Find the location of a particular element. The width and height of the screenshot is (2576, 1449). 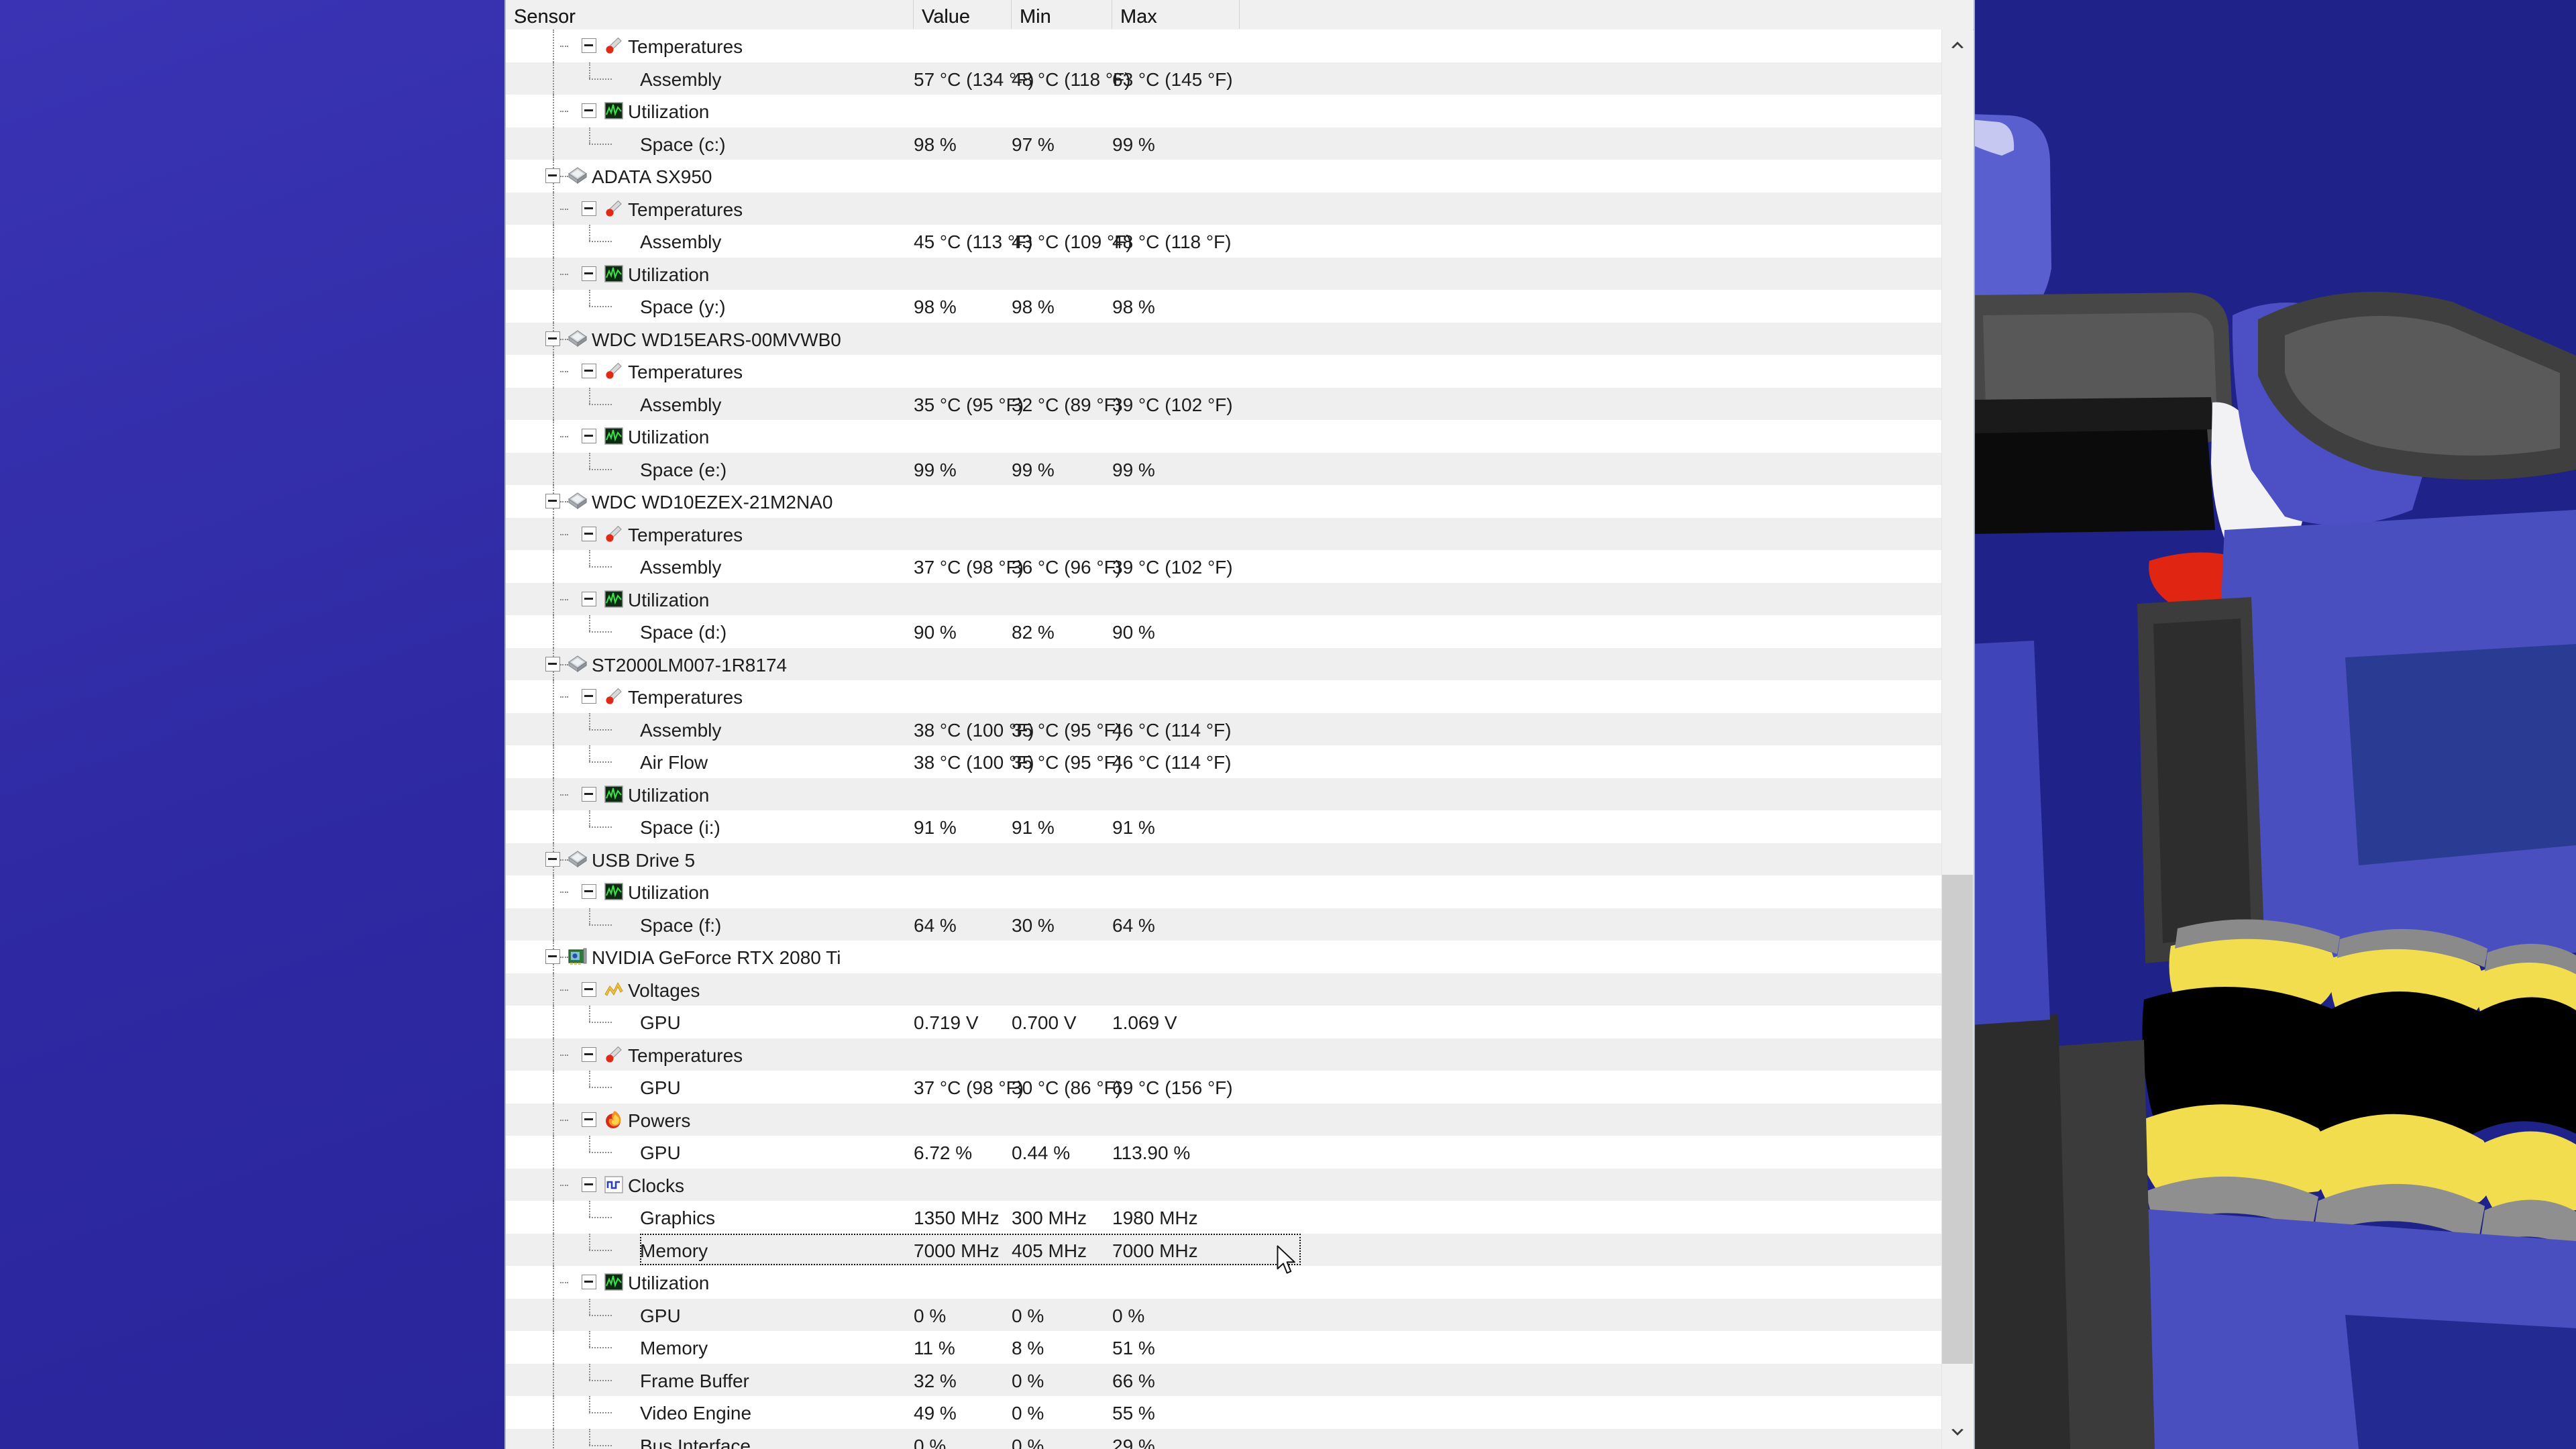

scrollbar-thumb is located at coordinates (1957, 1119).